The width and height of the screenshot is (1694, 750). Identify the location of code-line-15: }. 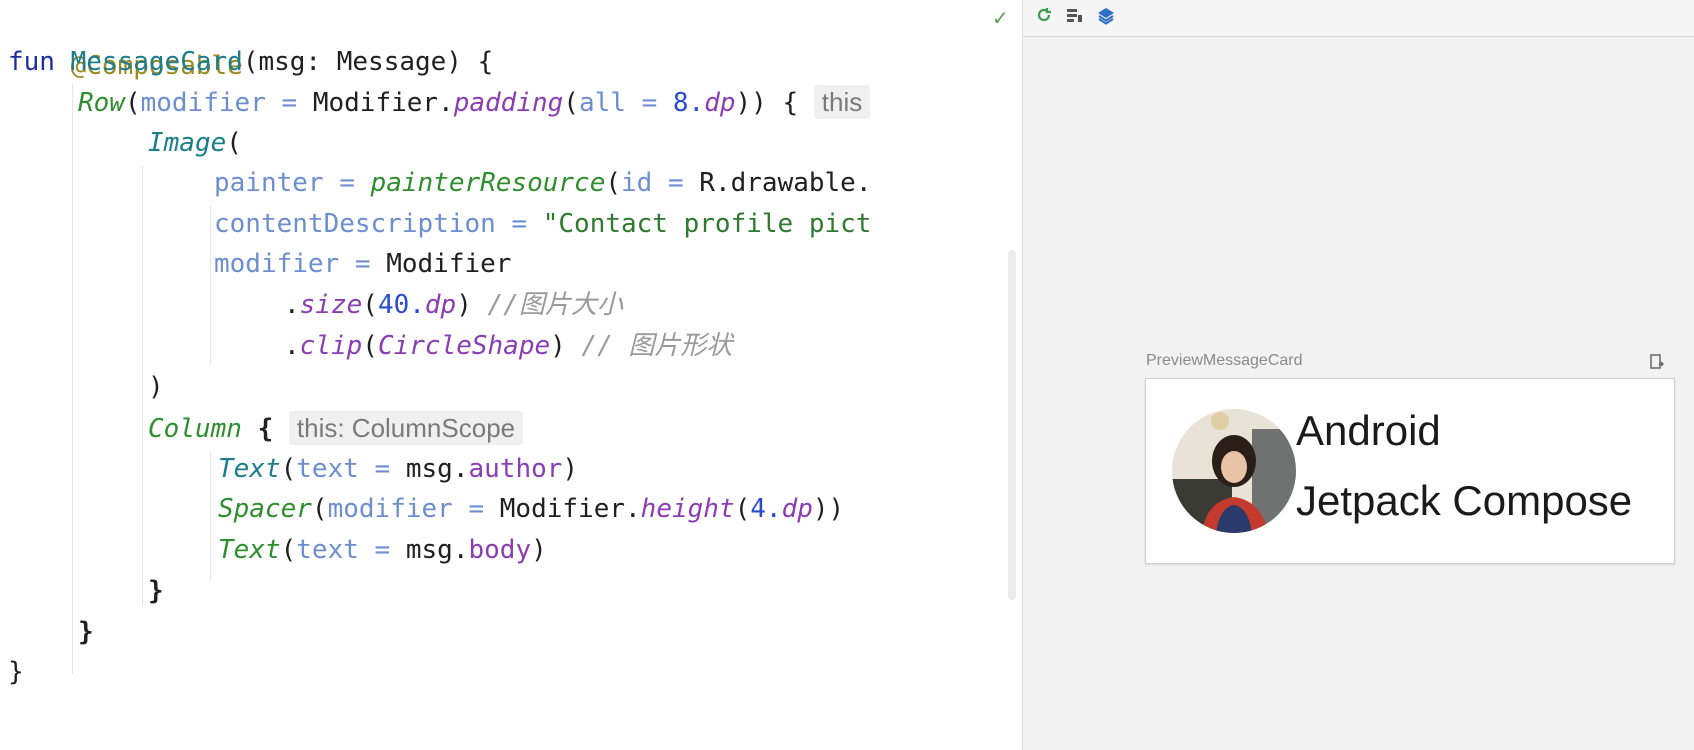
(156, 591).